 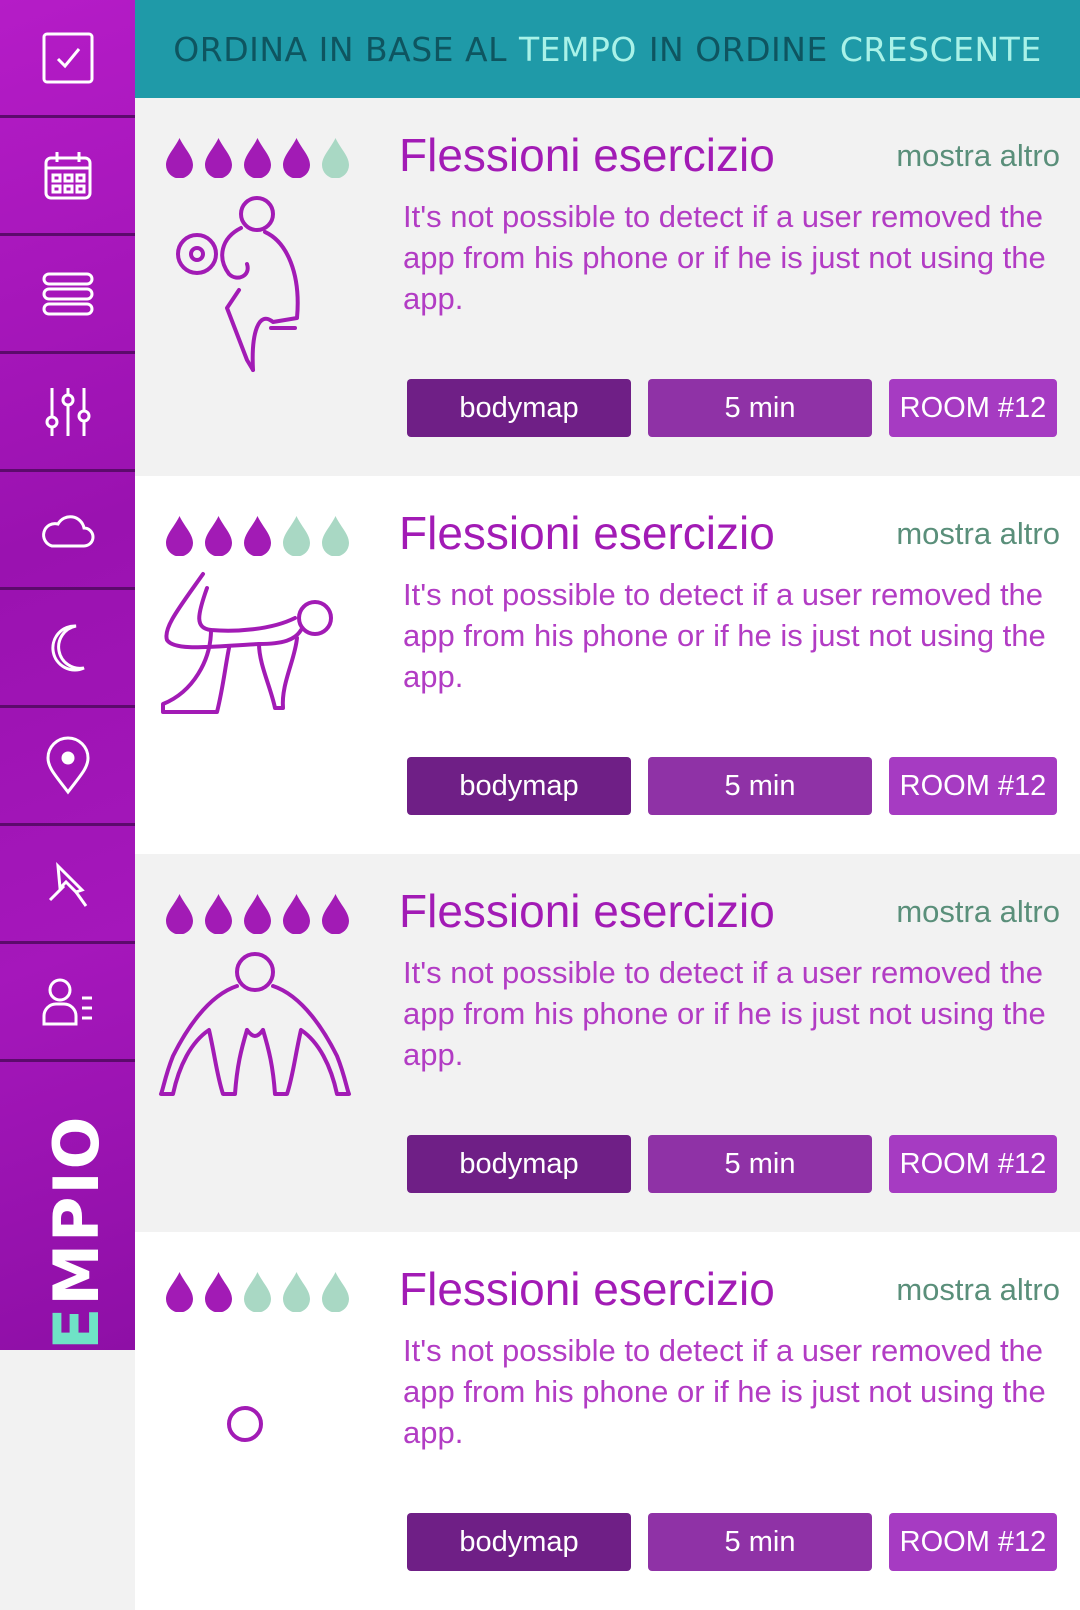 I want to click on sliders-icon, so click(x=67, y=411).